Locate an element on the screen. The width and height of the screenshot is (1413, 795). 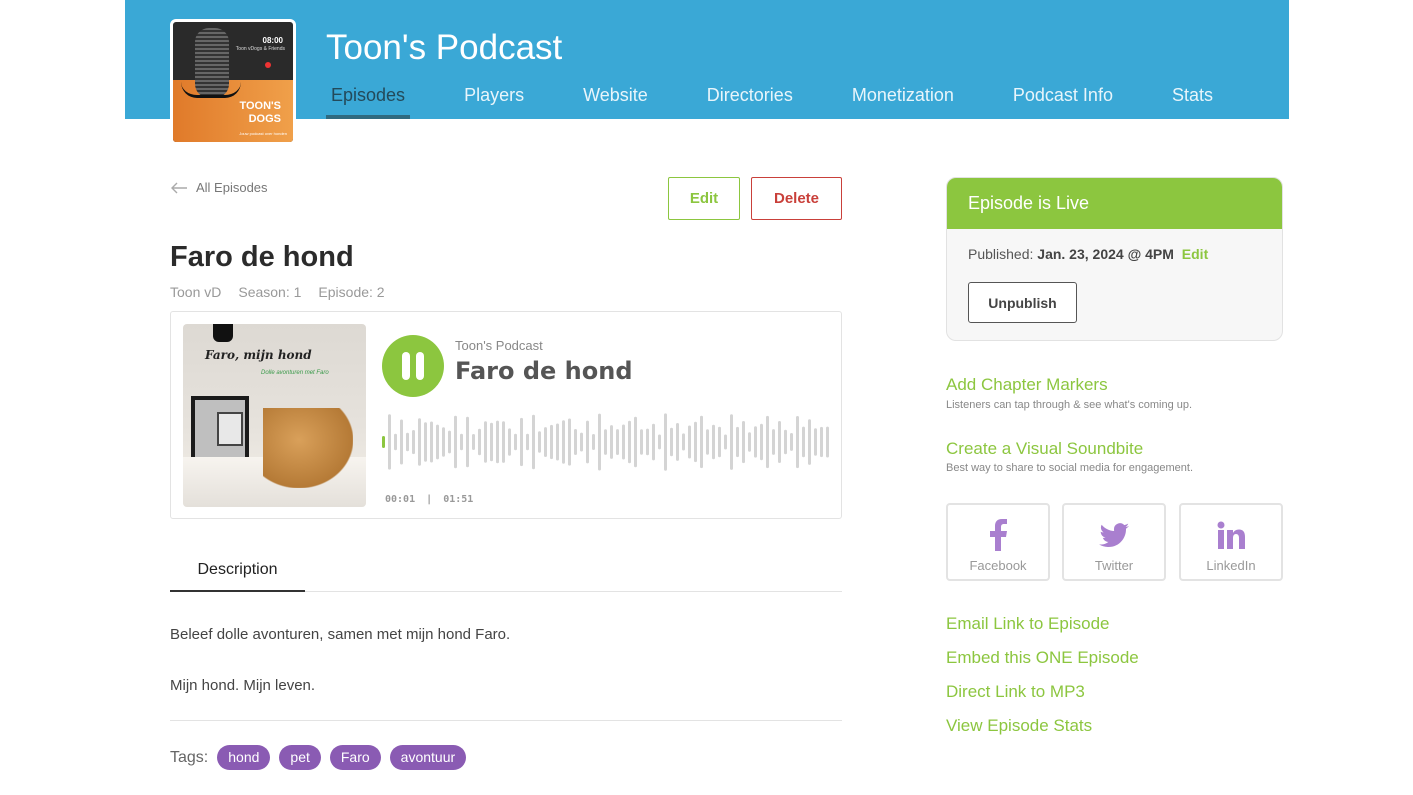
create-soundbite-link: Create a Visual Soundbite is located at coordinates (1044, 449).